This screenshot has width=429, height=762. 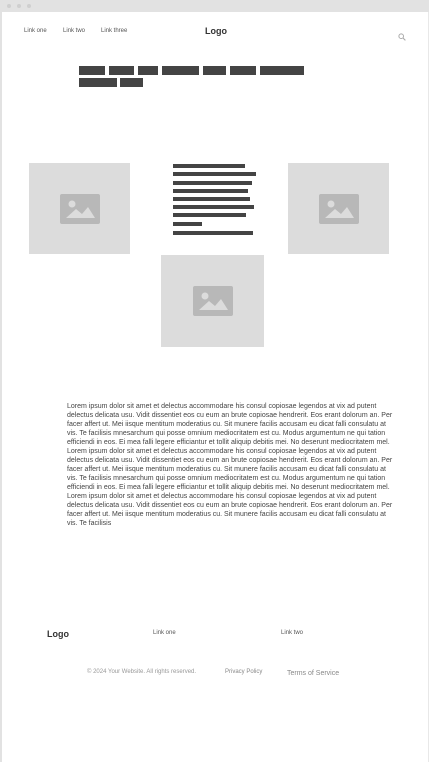 What do you see at coordinates (243, 672) in the screenshot?
I see `privacy-policy-link: Privacy Policy` at bounding box center [243, 672].